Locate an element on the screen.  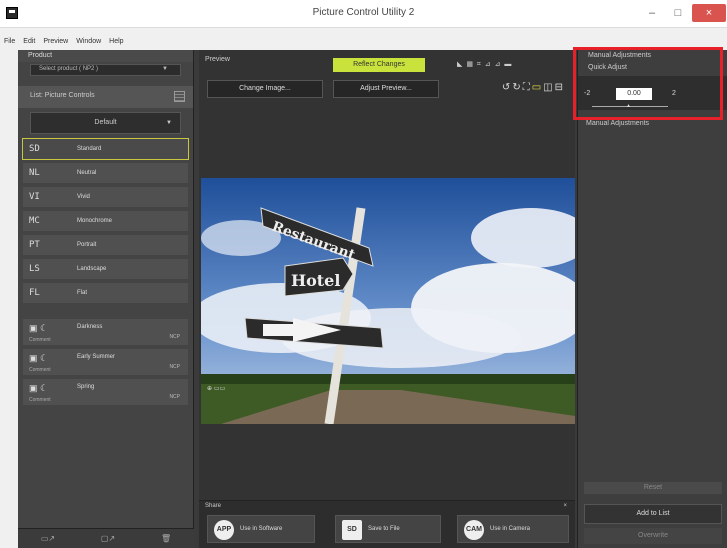
camera-icon: CAM is located at coordinates (474, 530).